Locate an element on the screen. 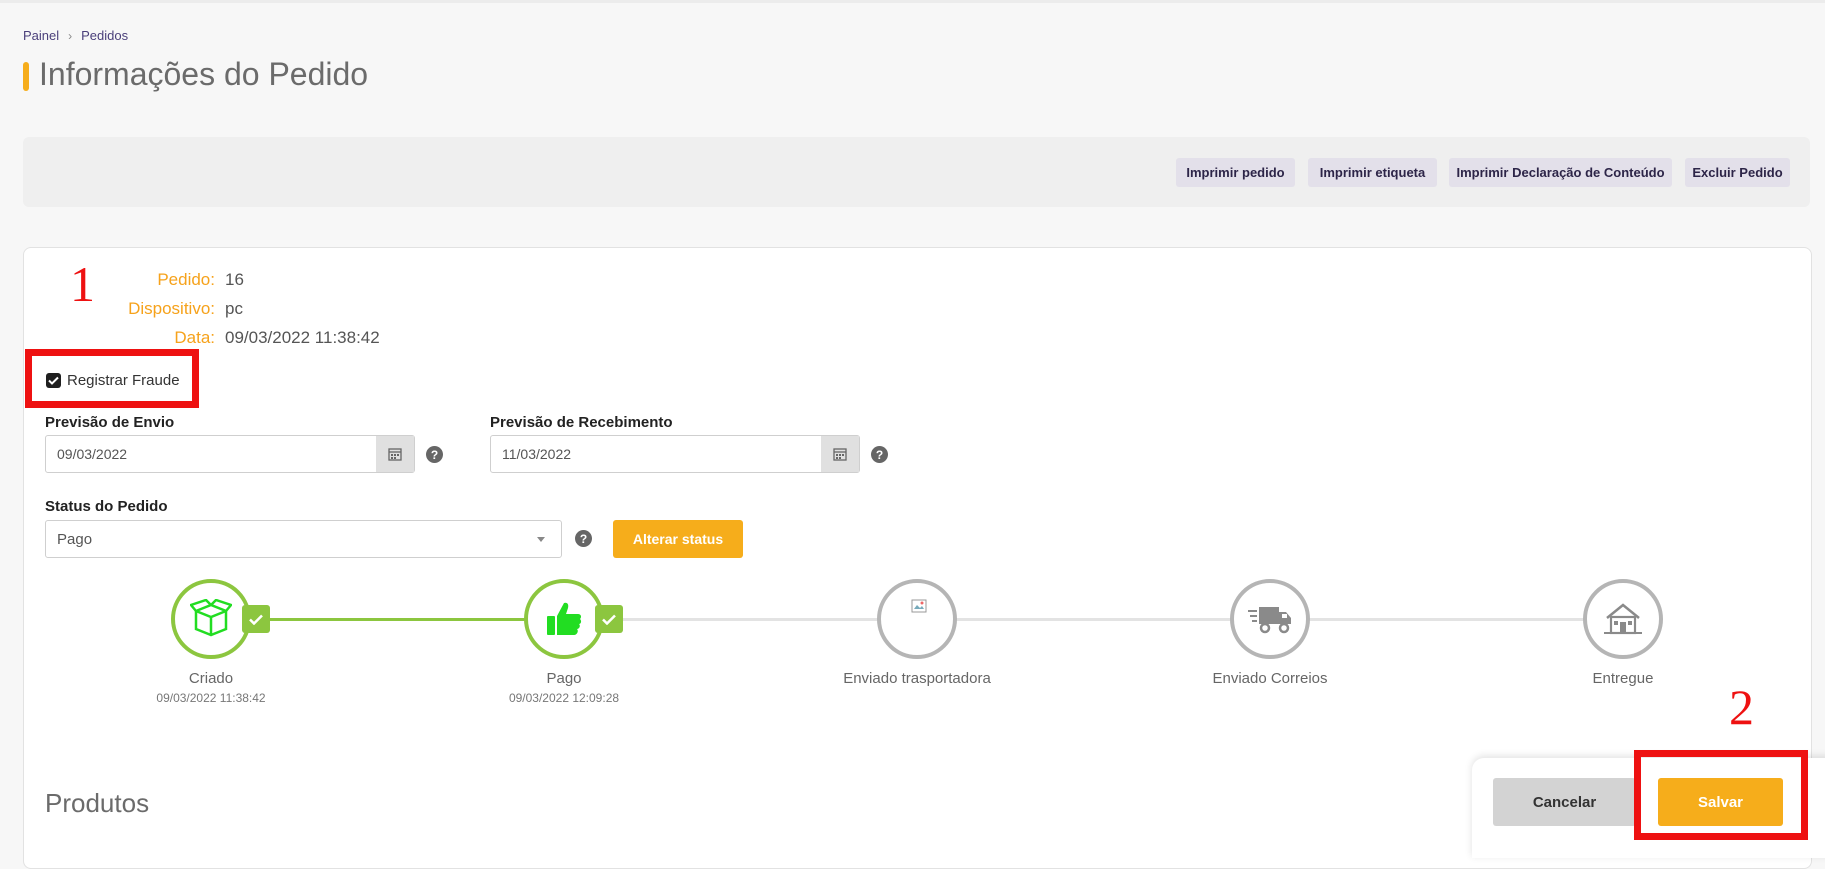 The width and height of the screenshot is (1825, 869). register-fraud-checkbox-row: Registrar Fraude is located at coordinates (113, 380).